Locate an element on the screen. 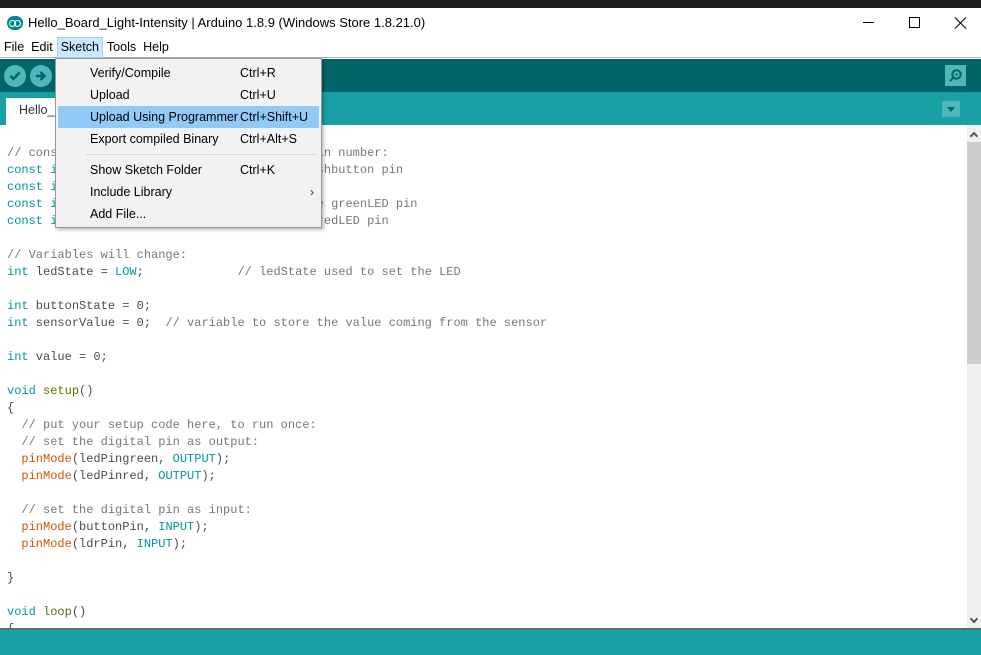 This screenshot has width=981, height=655. code-line: // set the digital pin as input: is located at coordinates (277, 510).